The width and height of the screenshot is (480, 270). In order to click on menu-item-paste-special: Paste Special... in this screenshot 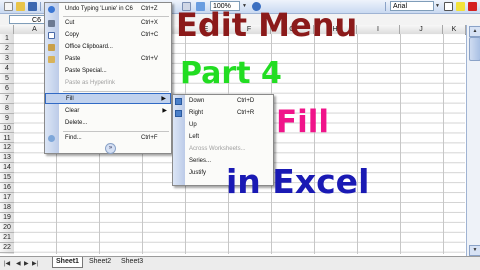, I will do `click(108, 71)`.